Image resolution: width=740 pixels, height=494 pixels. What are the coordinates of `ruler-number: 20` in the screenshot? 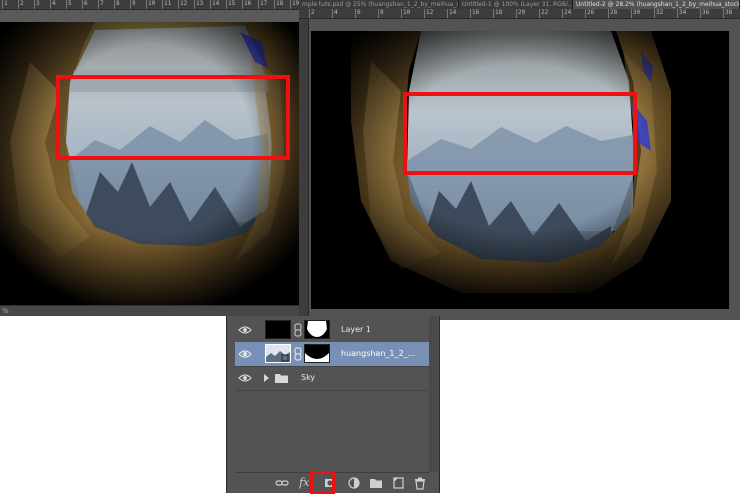 It's located at (522, 12).